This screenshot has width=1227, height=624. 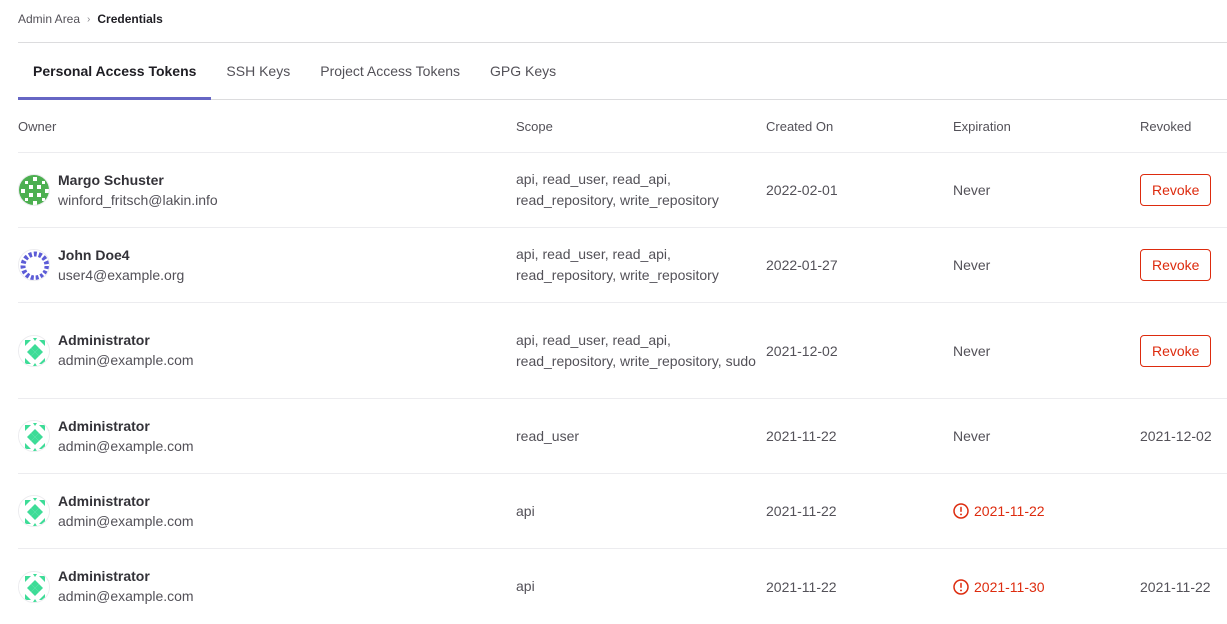 I want to click on identicon-green-icon, so click(x=34, y=190).